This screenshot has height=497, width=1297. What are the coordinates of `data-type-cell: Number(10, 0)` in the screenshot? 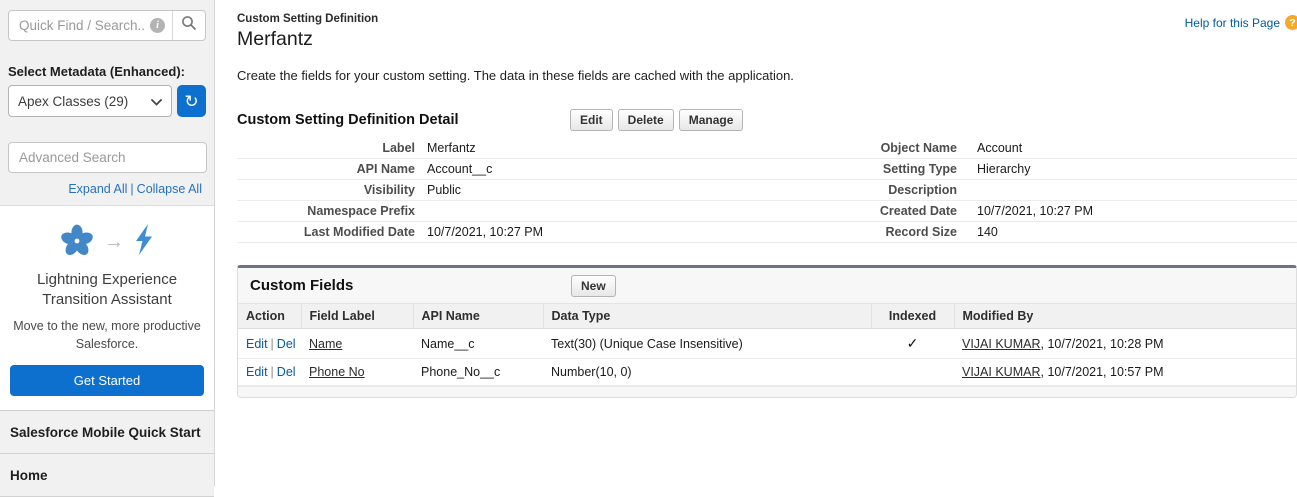 It's located at (707, 372).